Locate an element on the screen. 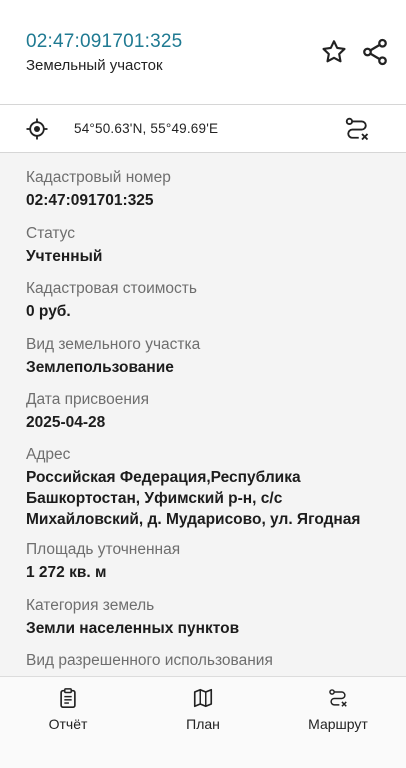 Image resolution: width=406 pixels, height=768 pixels. coordinates-bar: 54°50.63'N, 55°49.69'E is located at coordinates (203, 128).